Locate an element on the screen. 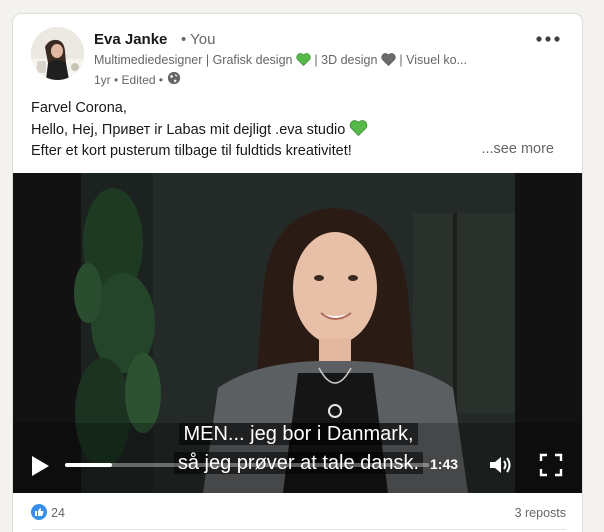 The width and height of the screenshot is (604, 532). headline-part: Multimediedesigner | Grafisk design is located at coordinates (195, 60).